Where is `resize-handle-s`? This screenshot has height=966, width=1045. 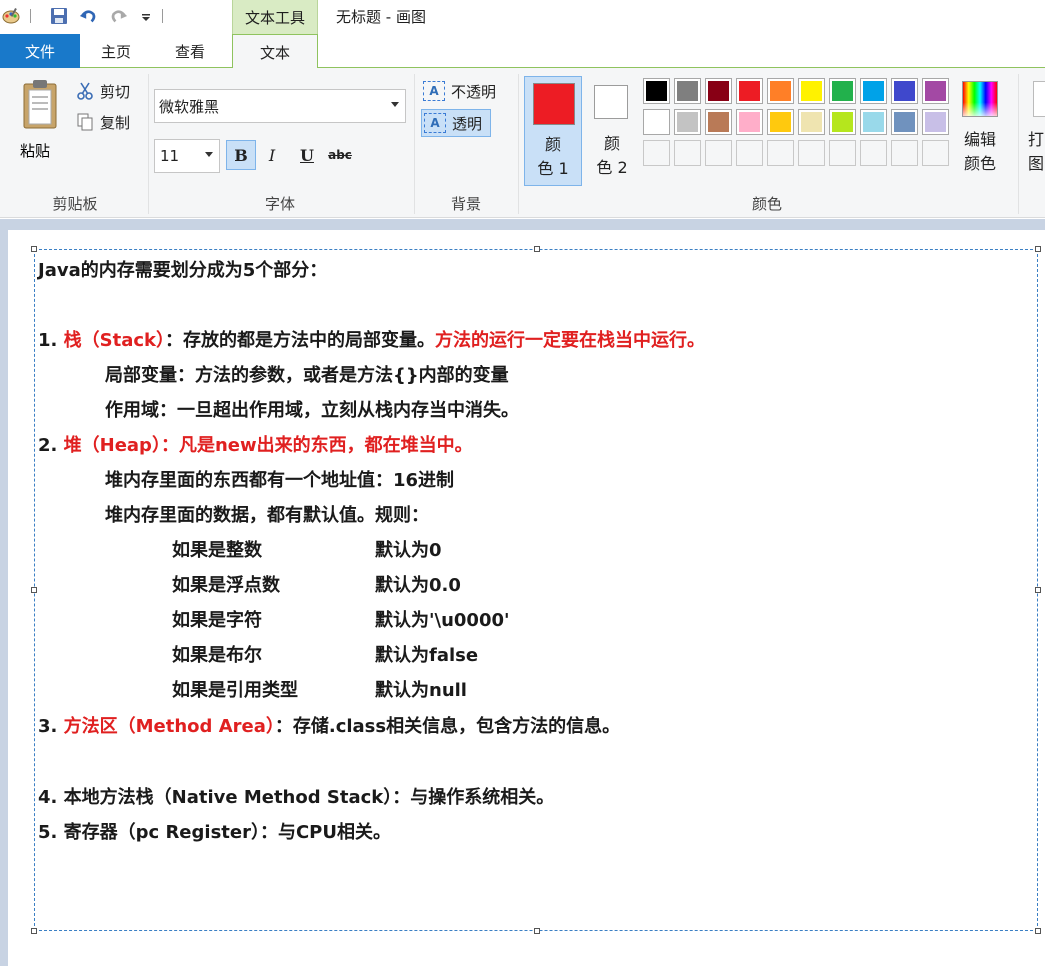
resize-handle-s is located at coordinates (537, 931).